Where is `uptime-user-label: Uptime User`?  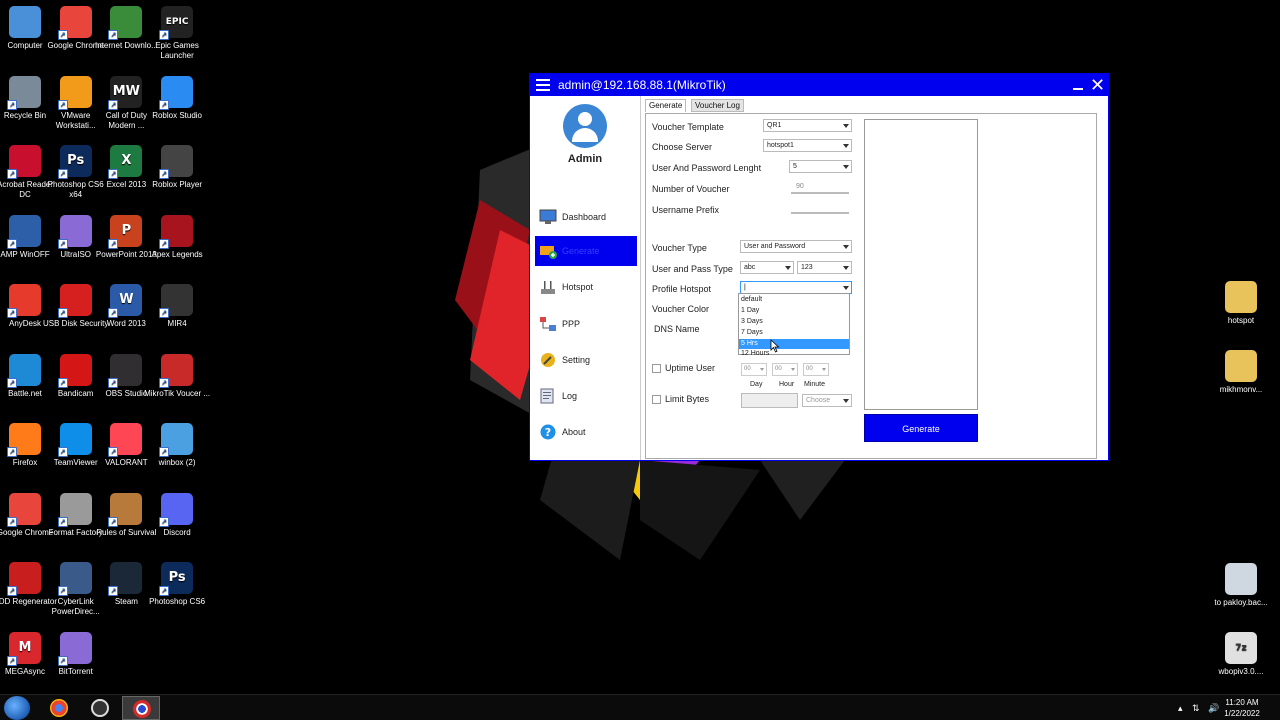 uptime-user-label: Uptime User is located at coordinates (690, 368).